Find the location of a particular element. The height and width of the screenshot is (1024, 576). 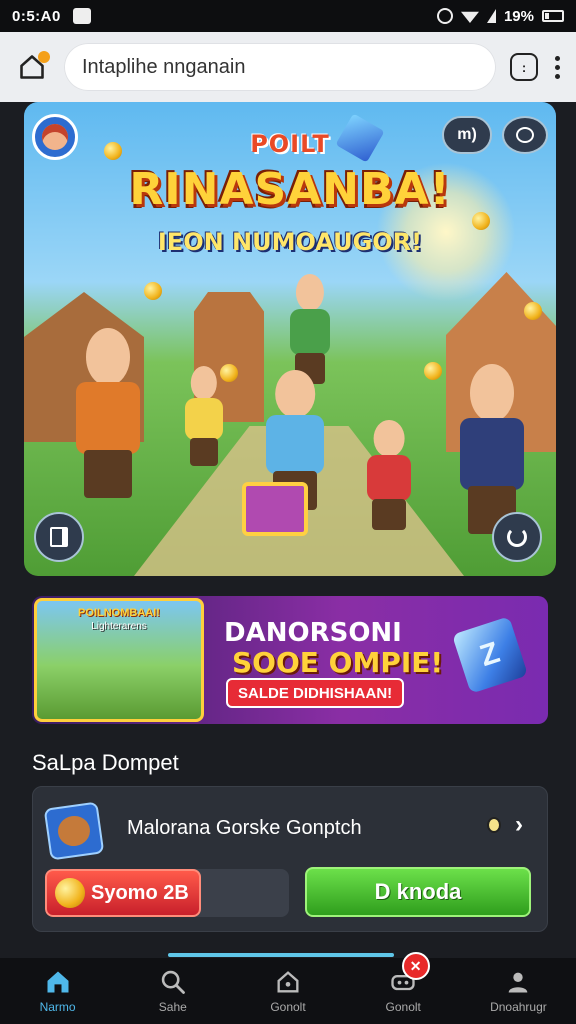

browser-toolbar: Intaplihe nnganain : is located at coordinates (288, 67).